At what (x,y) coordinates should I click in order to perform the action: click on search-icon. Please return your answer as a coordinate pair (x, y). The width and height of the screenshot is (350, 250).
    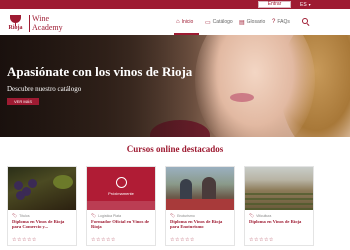
    Looking at the image, I should click on (306, 22).